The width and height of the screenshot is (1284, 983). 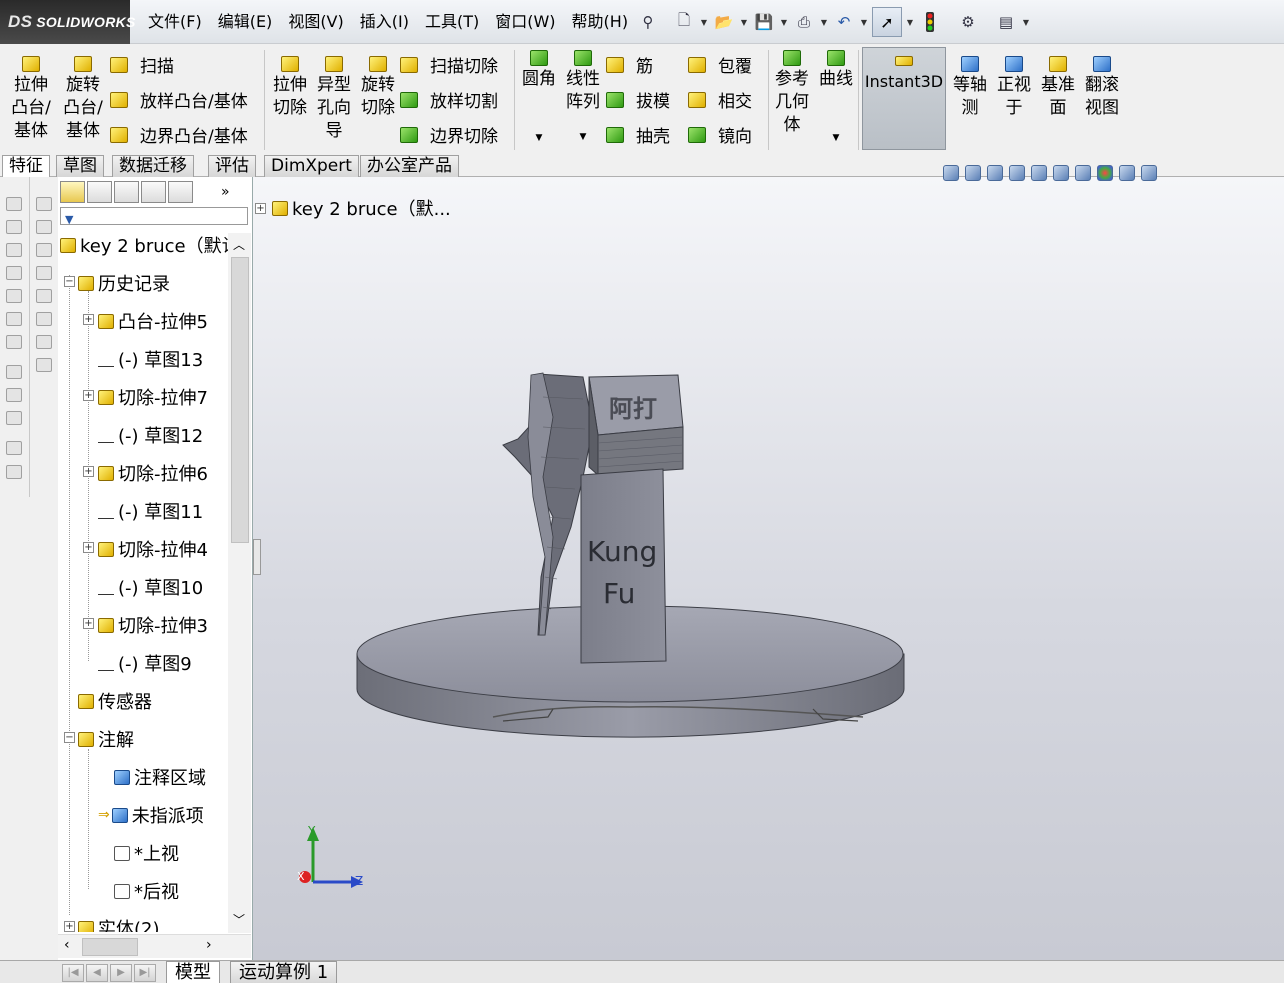 I want to click on loft-boss-button: 放样凸台/基体, so click(x=179, y=99).